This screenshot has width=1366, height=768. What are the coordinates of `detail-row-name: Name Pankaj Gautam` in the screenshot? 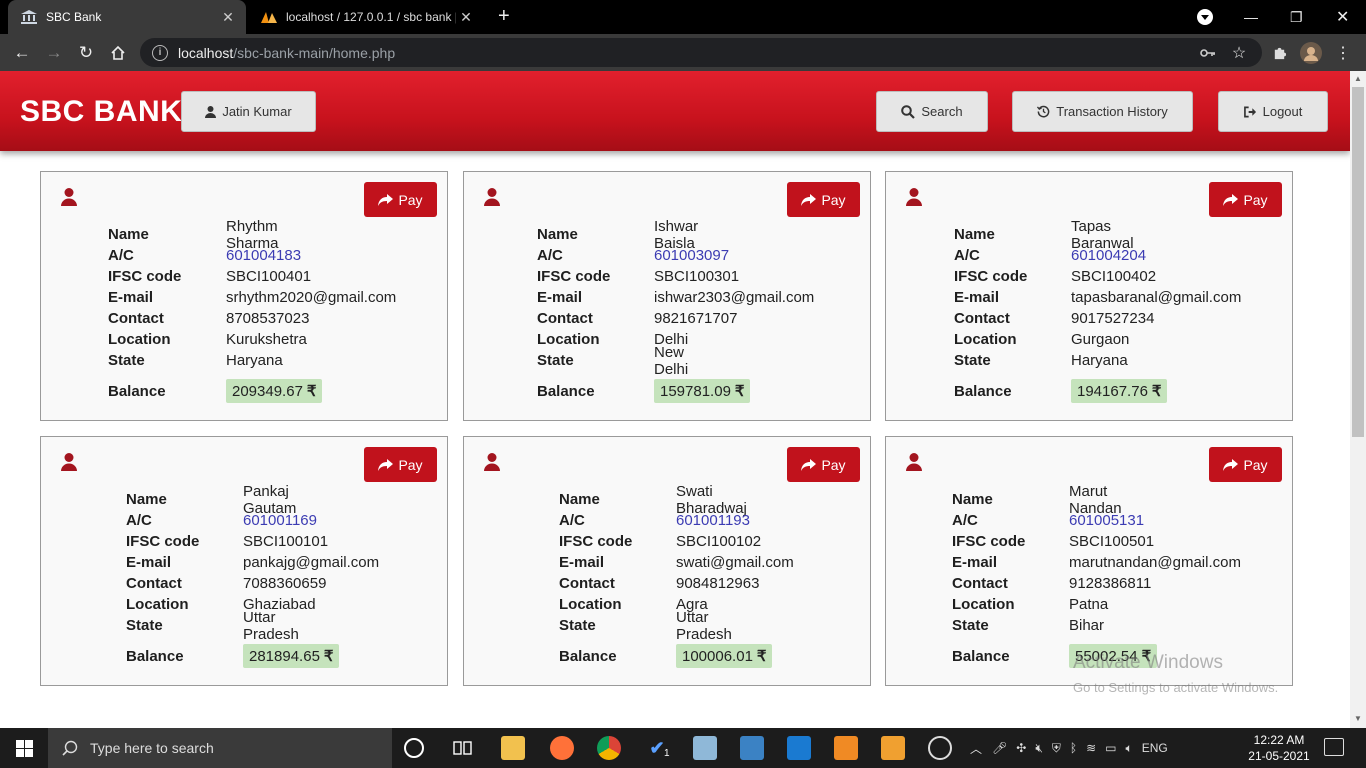 It's located at (211, 500).